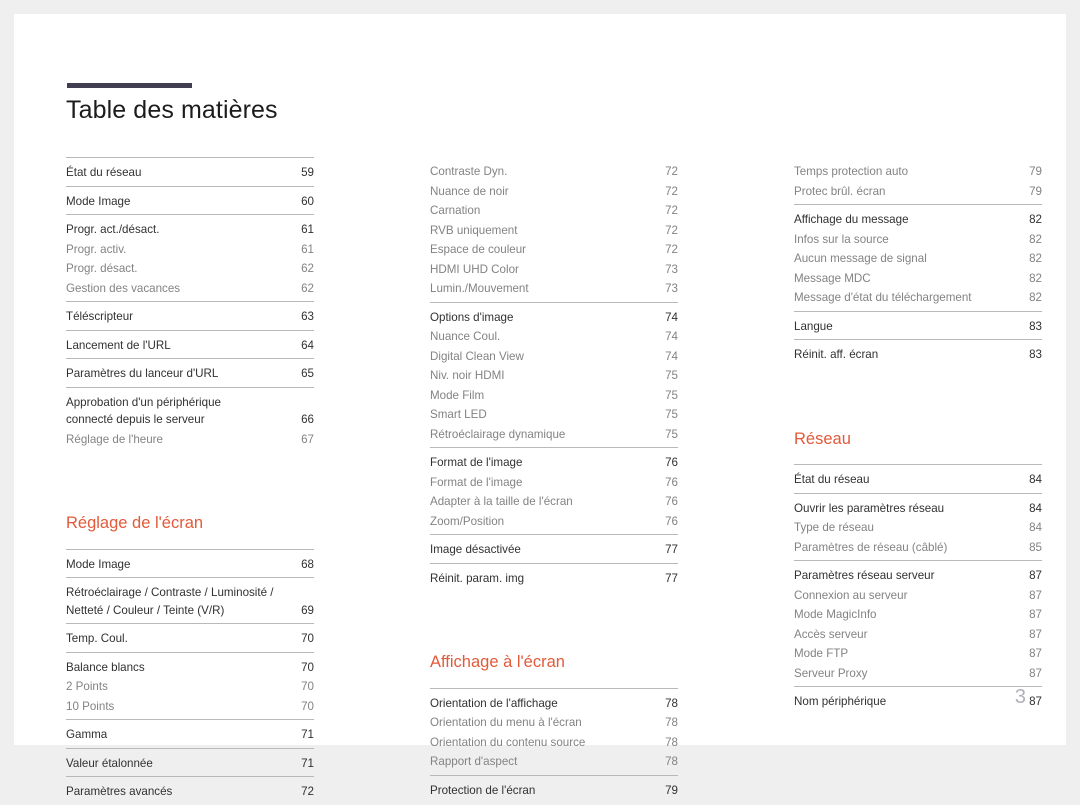 The width and height of the screenshot is (1080, 805). Describe the element at coordinates (554, 743) in the screenshot. I see `toc-entry: Orientation du contenu source 78` at that location.